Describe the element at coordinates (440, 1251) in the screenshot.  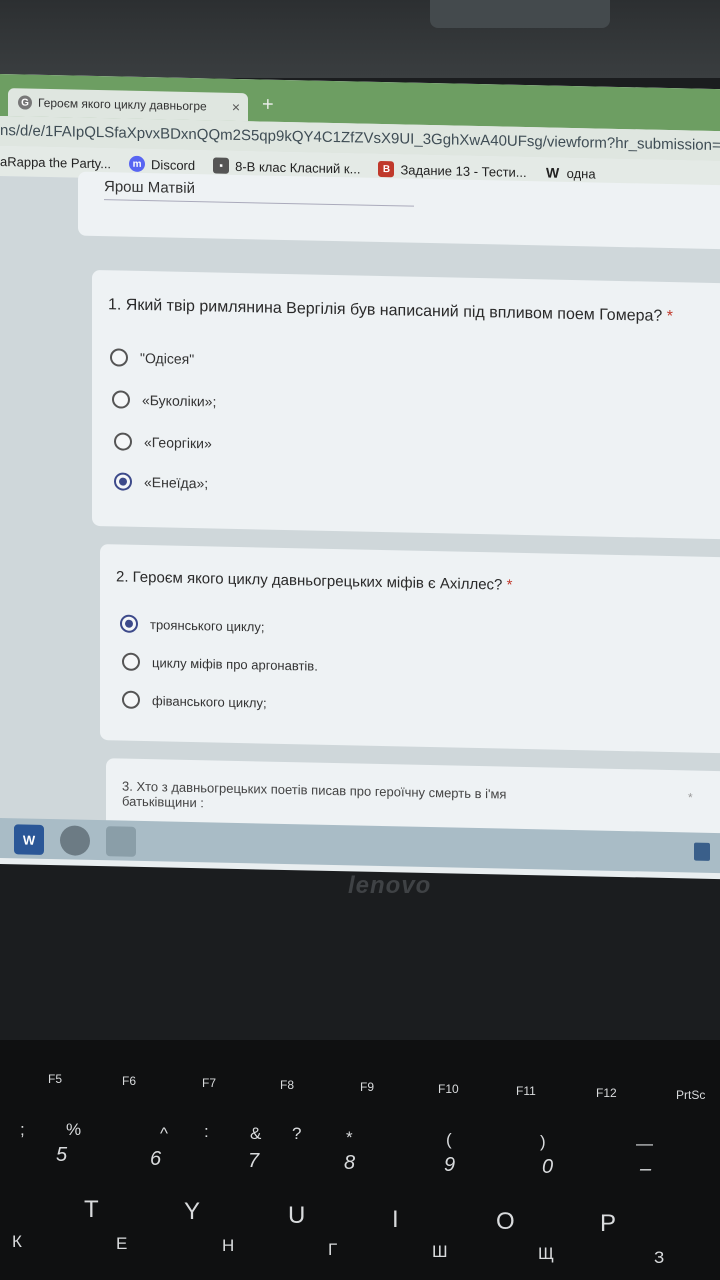
I see `key-cyr: Ш` at that location.